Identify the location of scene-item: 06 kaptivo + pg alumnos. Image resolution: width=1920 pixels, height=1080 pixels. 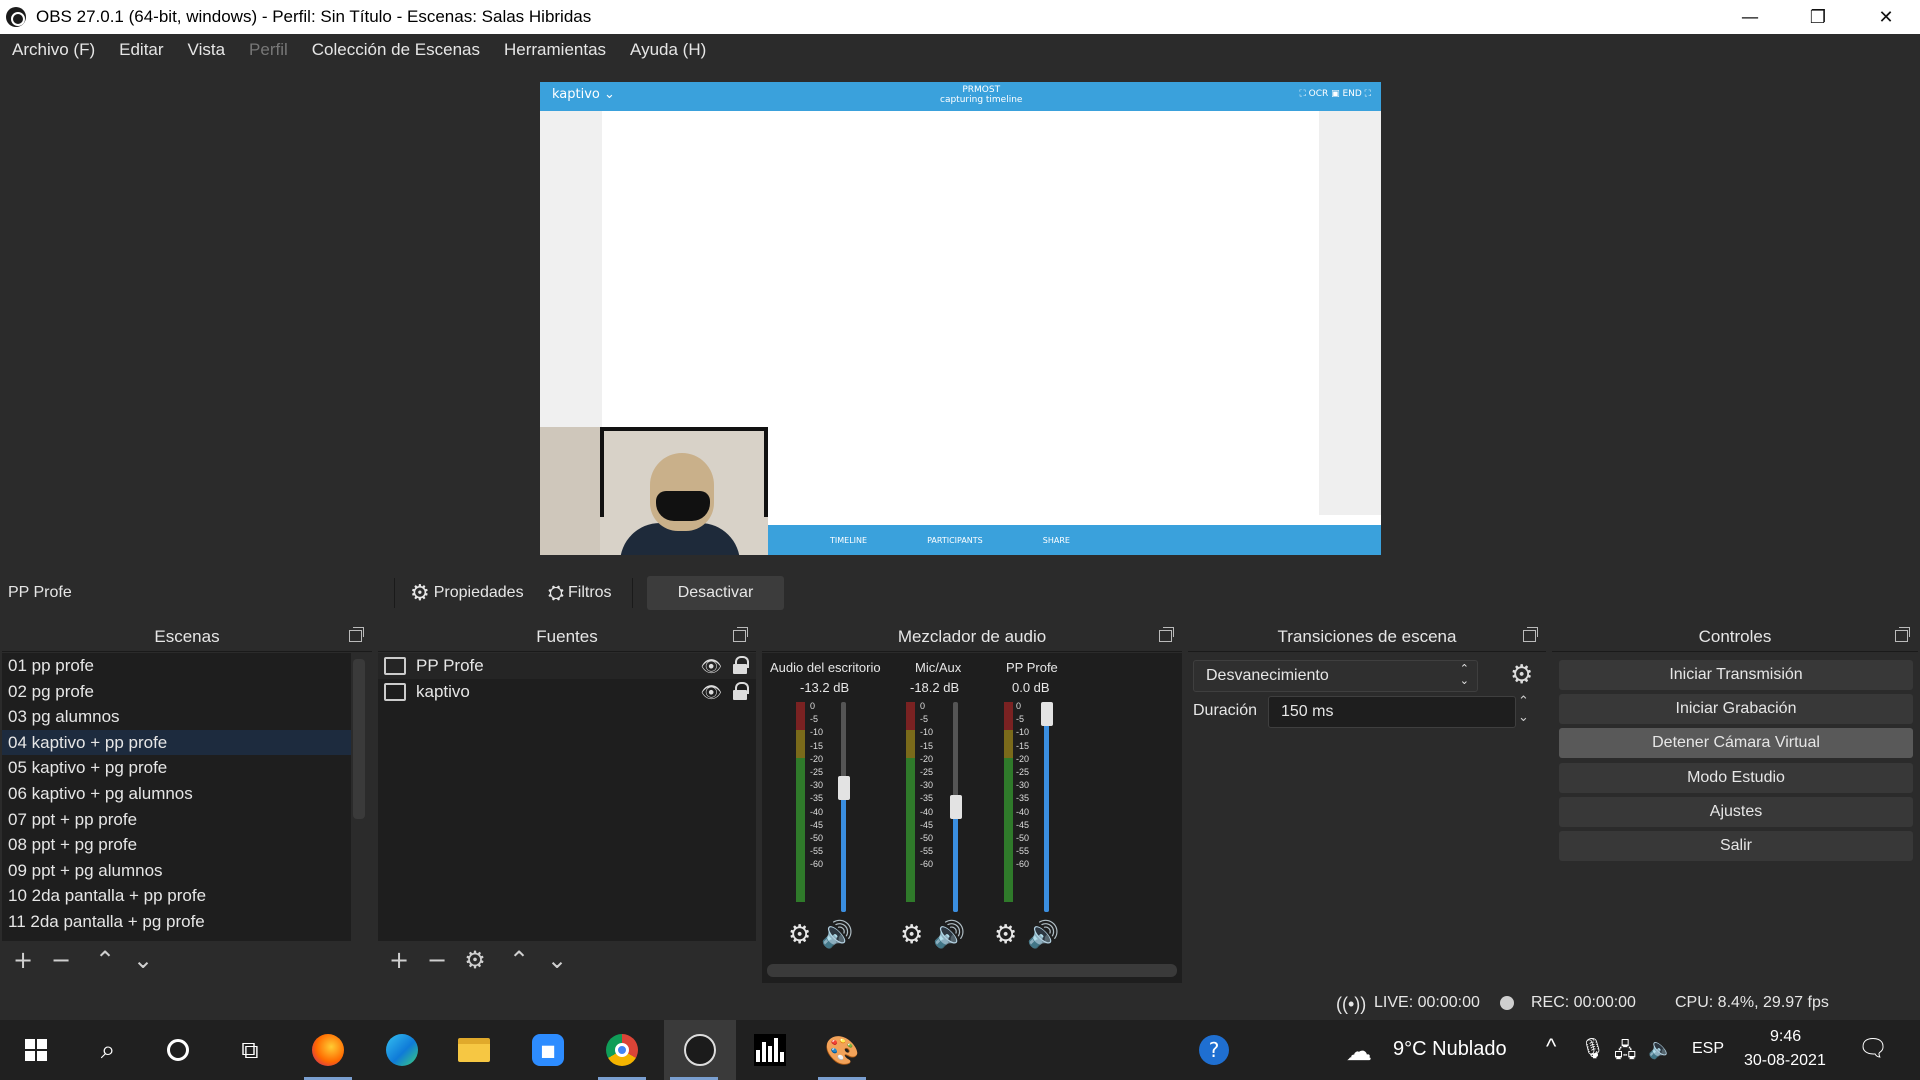
(176, 794).